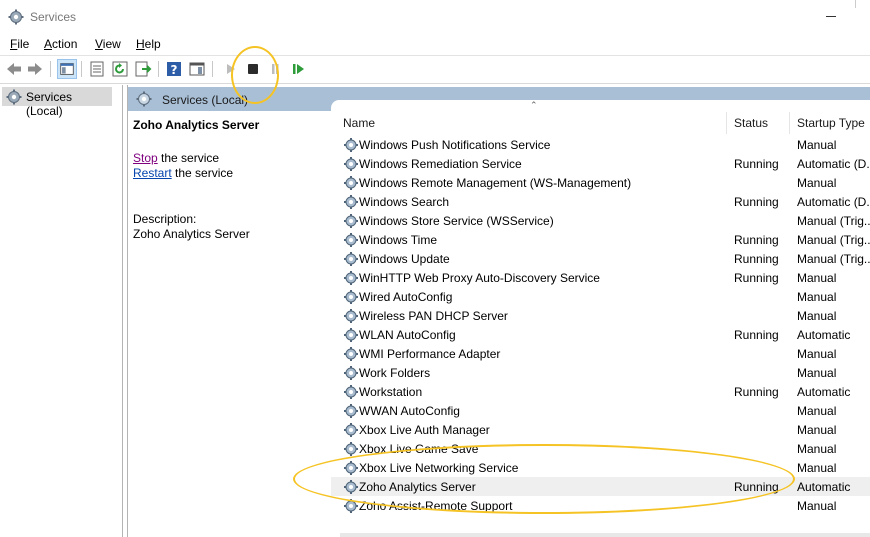 The height and width of the screenshot is (537, 870). I want to click on menu-file: File, so click(19, 44).